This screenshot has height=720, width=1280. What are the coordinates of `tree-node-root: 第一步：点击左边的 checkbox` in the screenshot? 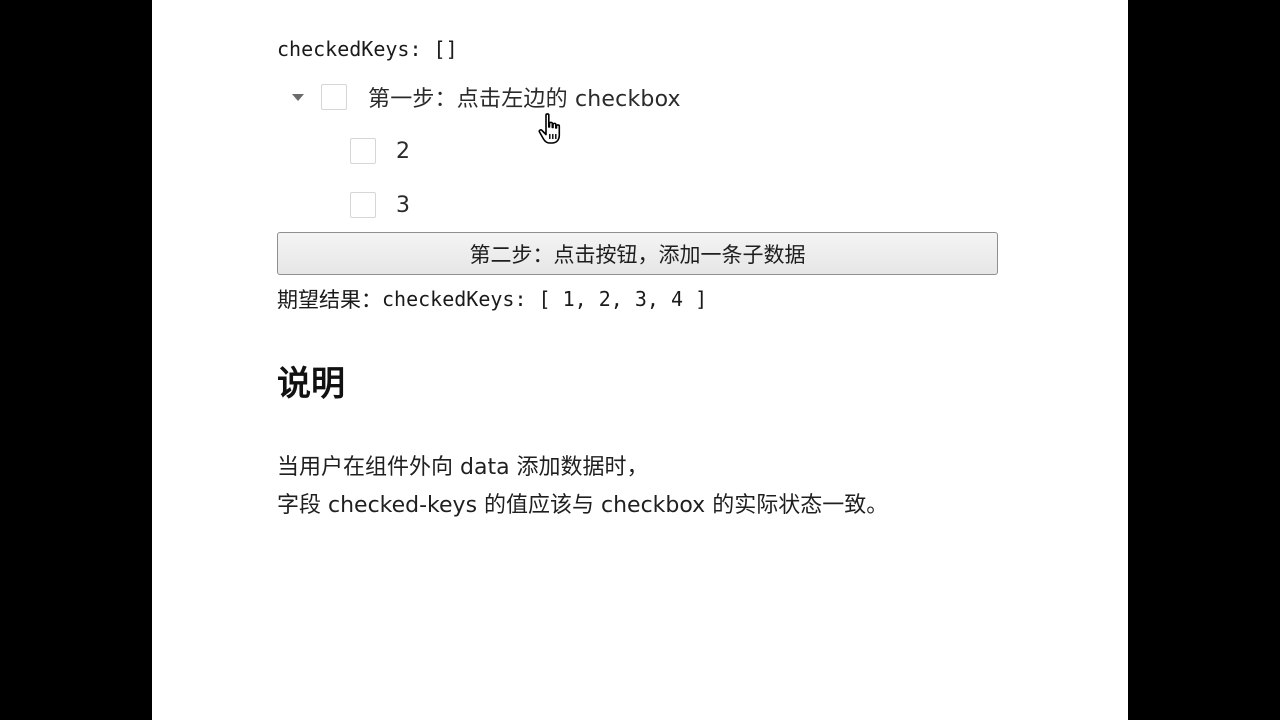 It's located at (486, 97).